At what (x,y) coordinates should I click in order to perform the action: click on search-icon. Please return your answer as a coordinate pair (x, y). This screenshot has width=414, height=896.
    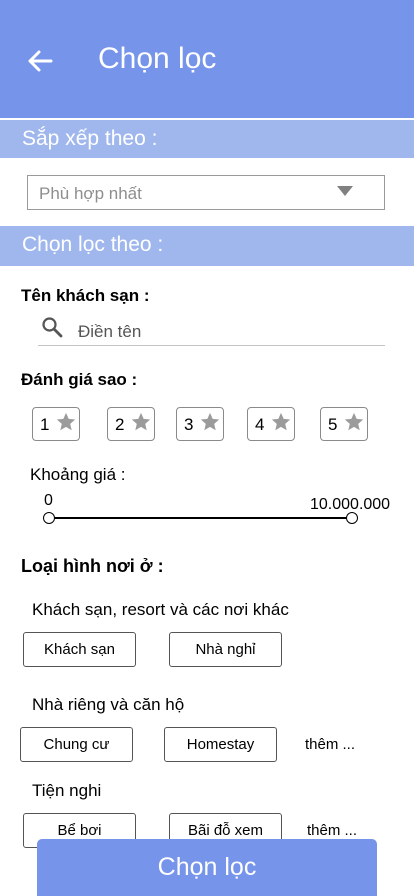
    Looking at the image, I should click on (52, 327).